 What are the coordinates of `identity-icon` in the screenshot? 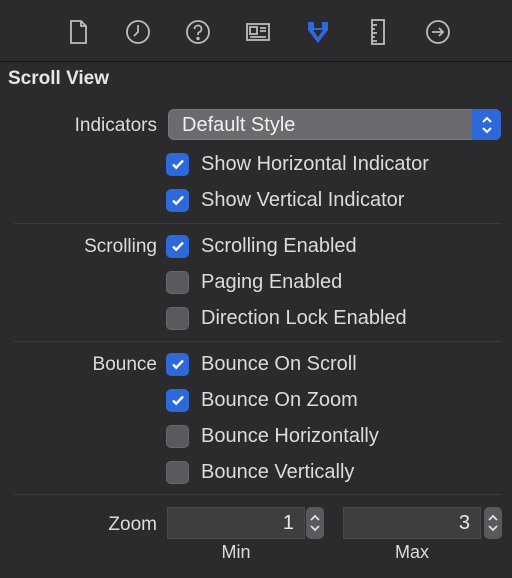 It's located at (258, 32).